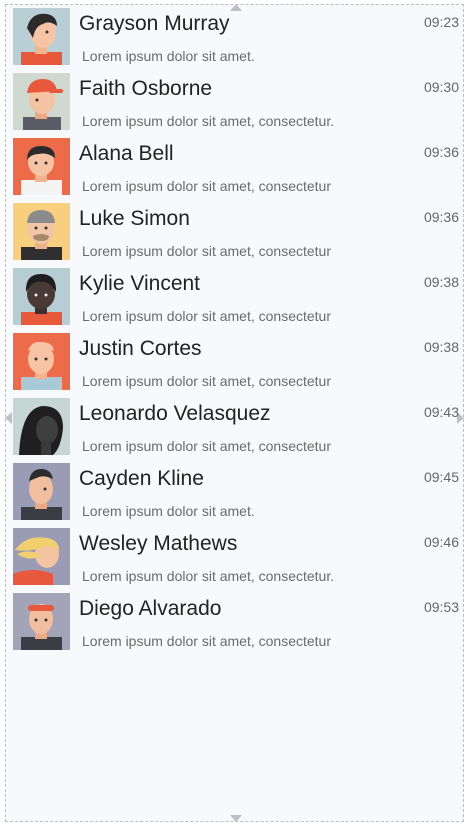 This screenshot has height=826, width=469. I want to click on contact-name: Luke Simon, so click(134, 218).